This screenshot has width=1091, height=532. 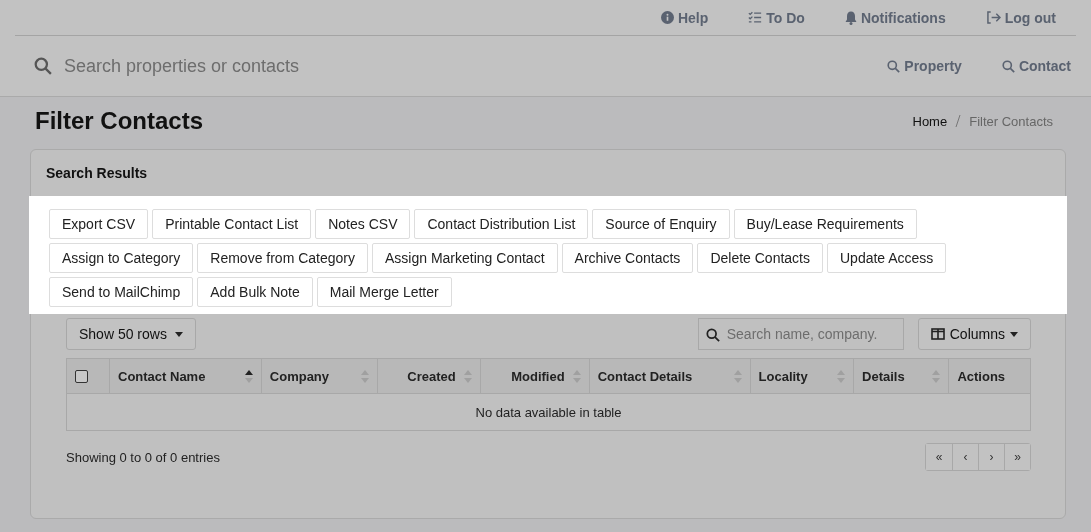 I want to click on breadcrumb-current: Filter Contacts, so click(x=1011, y=121).